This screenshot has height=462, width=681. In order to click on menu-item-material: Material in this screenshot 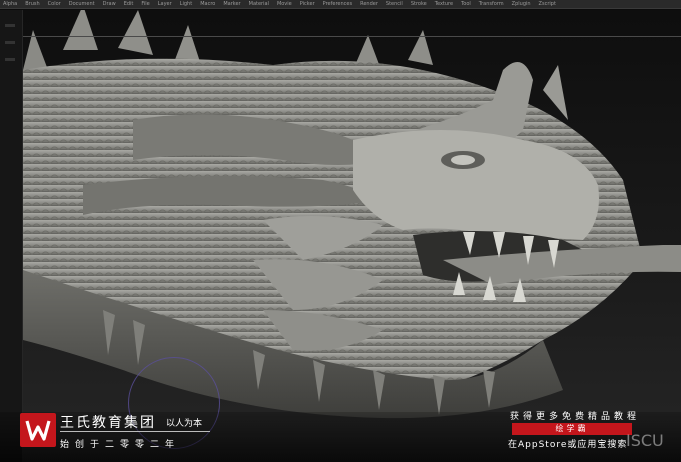, I will do `click(259, 4)`.